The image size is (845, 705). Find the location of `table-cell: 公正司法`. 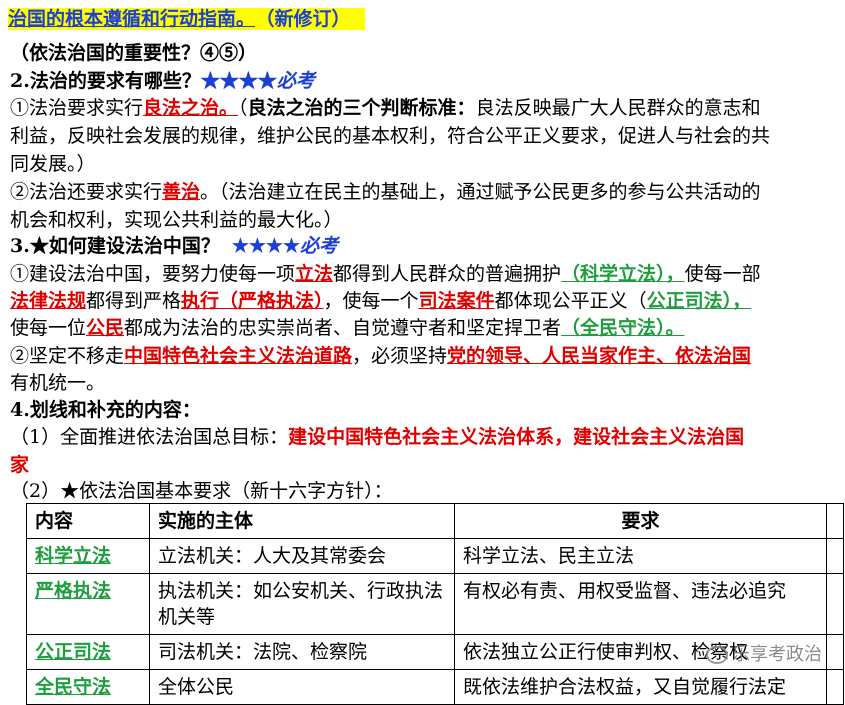

table-cell: 公正司法 is located at coordinates (88, 652).